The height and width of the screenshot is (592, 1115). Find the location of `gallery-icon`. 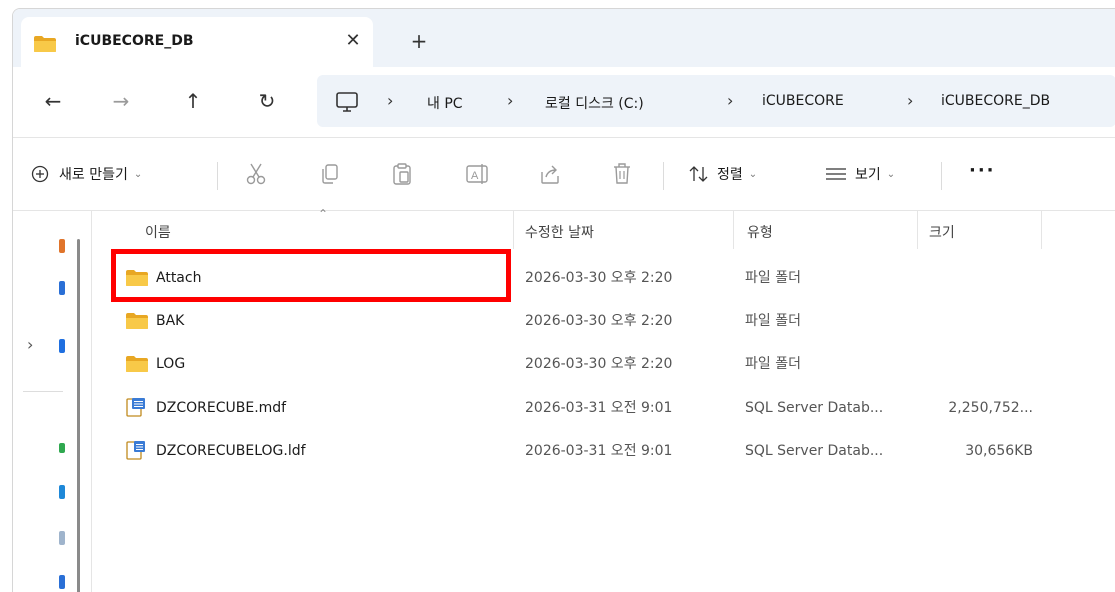

gallery-icon is located at coordinates (62, 288).